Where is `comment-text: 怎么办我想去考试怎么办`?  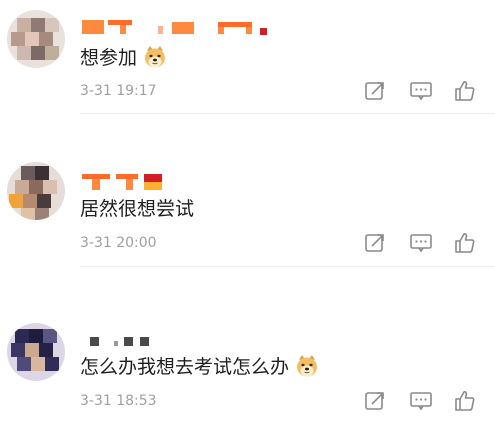 comment-text: 怎么办我想去考试怎么办 is located at coordinates (199, 366).